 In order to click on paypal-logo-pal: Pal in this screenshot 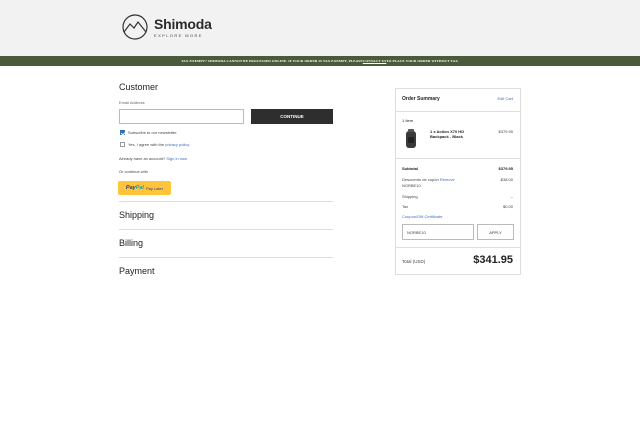, I will do `click(139, 188)`.